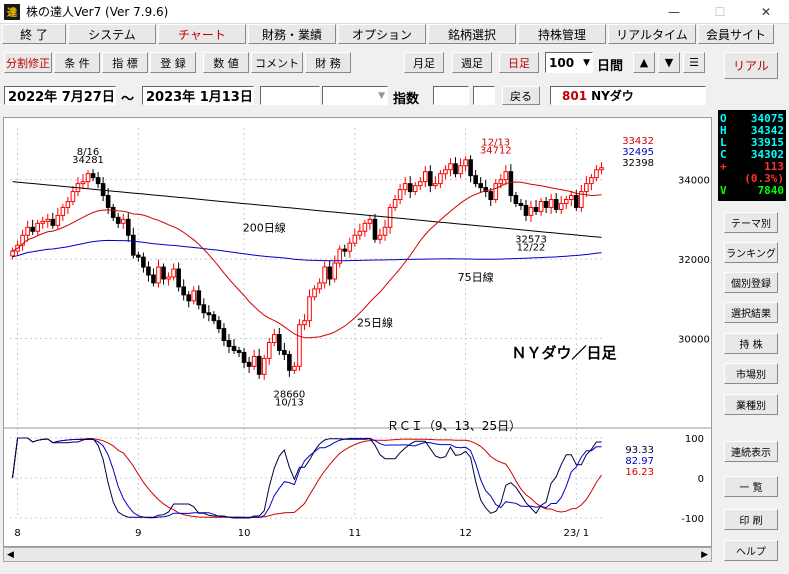 The height and width of the screenshot is (574, 789). I want to click on ma75-line, so click(307, 250).